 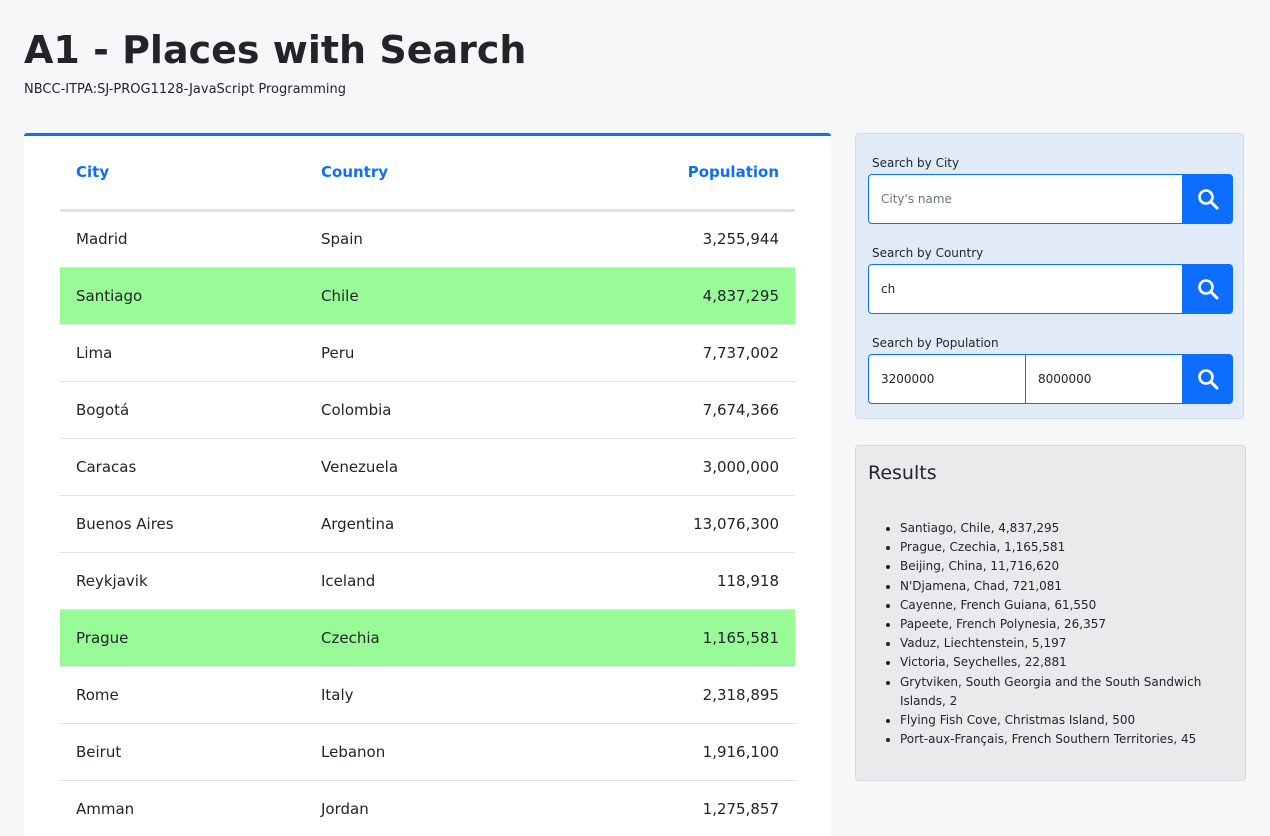 I want to click on cell-country: Peru, so click(x=427, y=353).